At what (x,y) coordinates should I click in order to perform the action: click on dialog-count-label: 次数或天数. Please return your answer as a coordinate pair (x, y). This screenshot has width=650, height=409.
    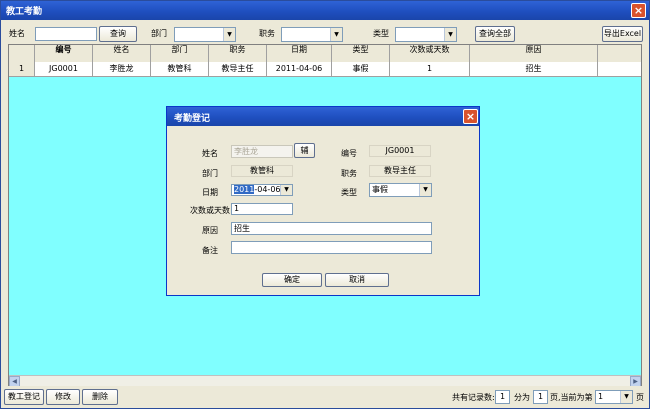
    Looking at the image, I should click on (210, 210).